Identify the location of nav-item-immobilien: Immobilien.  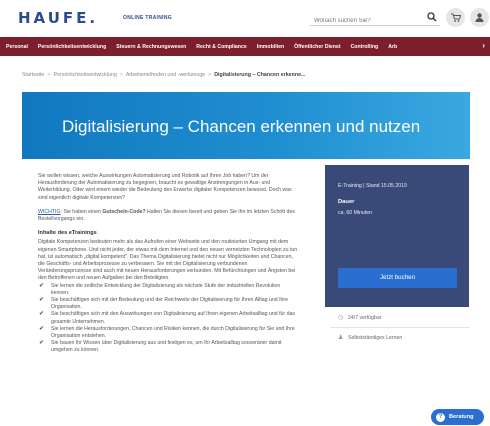
(270, 47).